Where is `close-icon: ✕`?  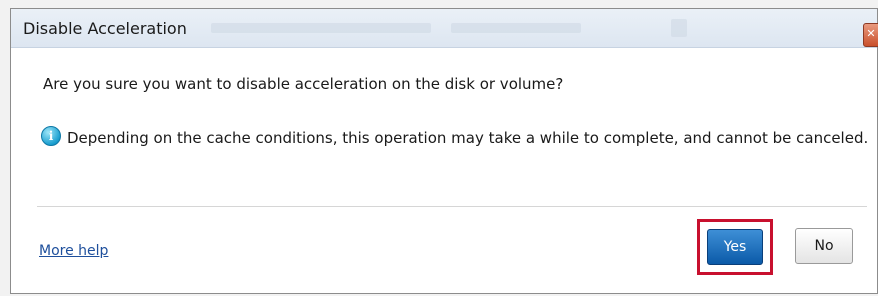
close-icon: ✕ is located at coordinates (871, 33).